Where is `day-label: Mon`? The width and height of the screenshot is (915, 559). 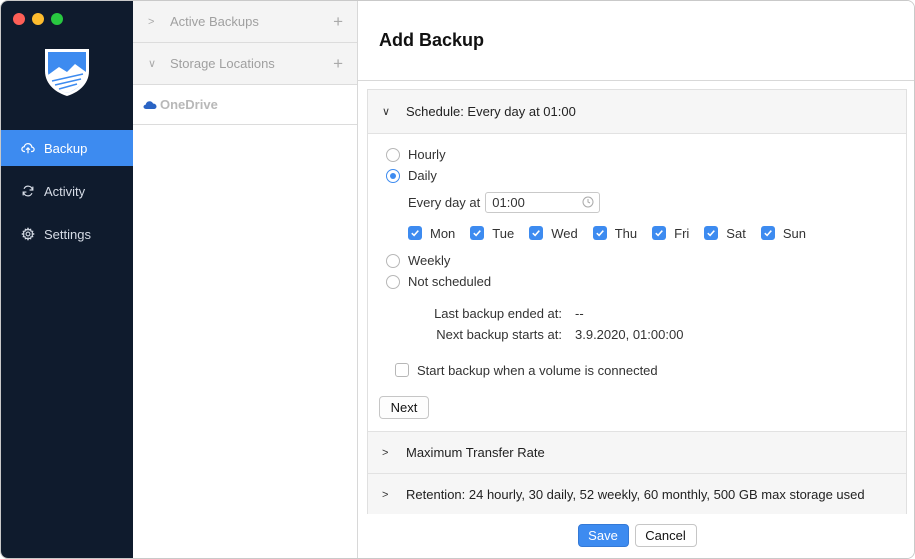
day-label: Mon is located at coordinates (443, 233).